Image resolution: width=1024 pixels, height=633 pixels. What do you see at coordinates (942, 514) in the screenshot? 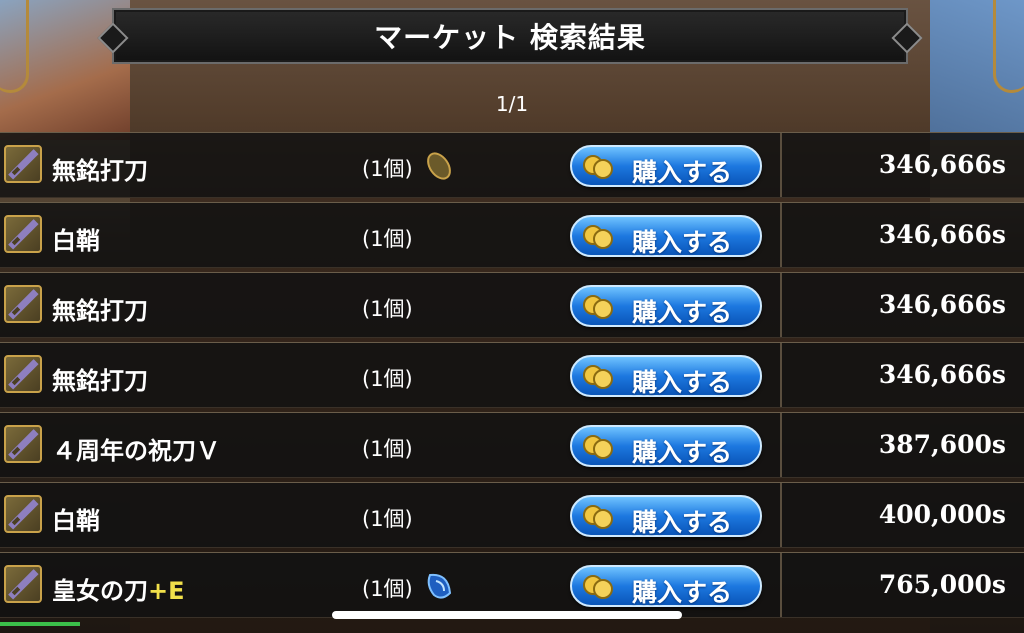
I see `item-price: 400,000s` at bounding box center [942, 514].